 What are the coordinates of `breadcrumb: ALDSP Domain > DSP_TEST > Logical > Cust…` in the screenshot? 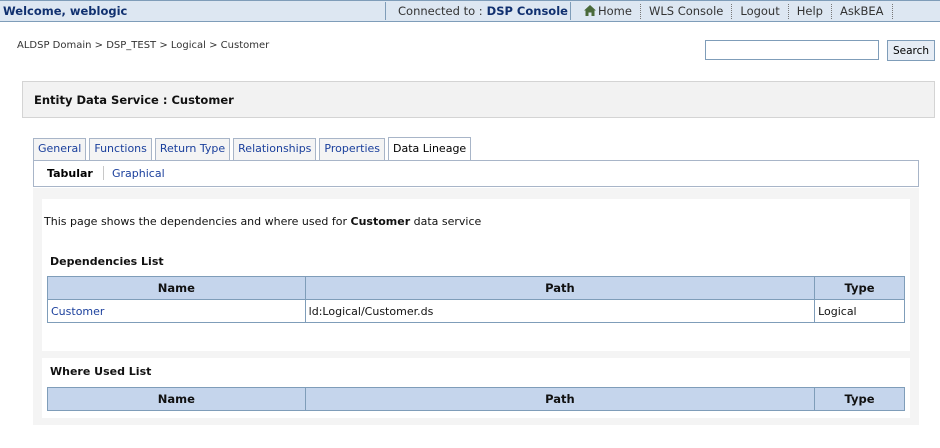 It's located at (143, 45).